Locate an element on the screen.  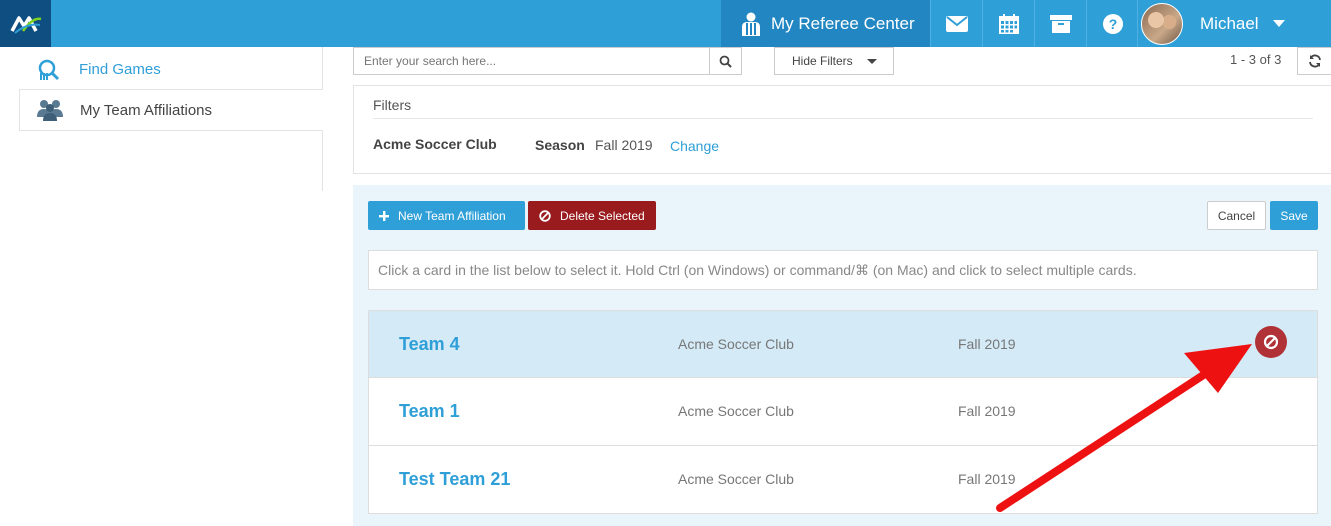
search-input is located at coordinates (531, 61).